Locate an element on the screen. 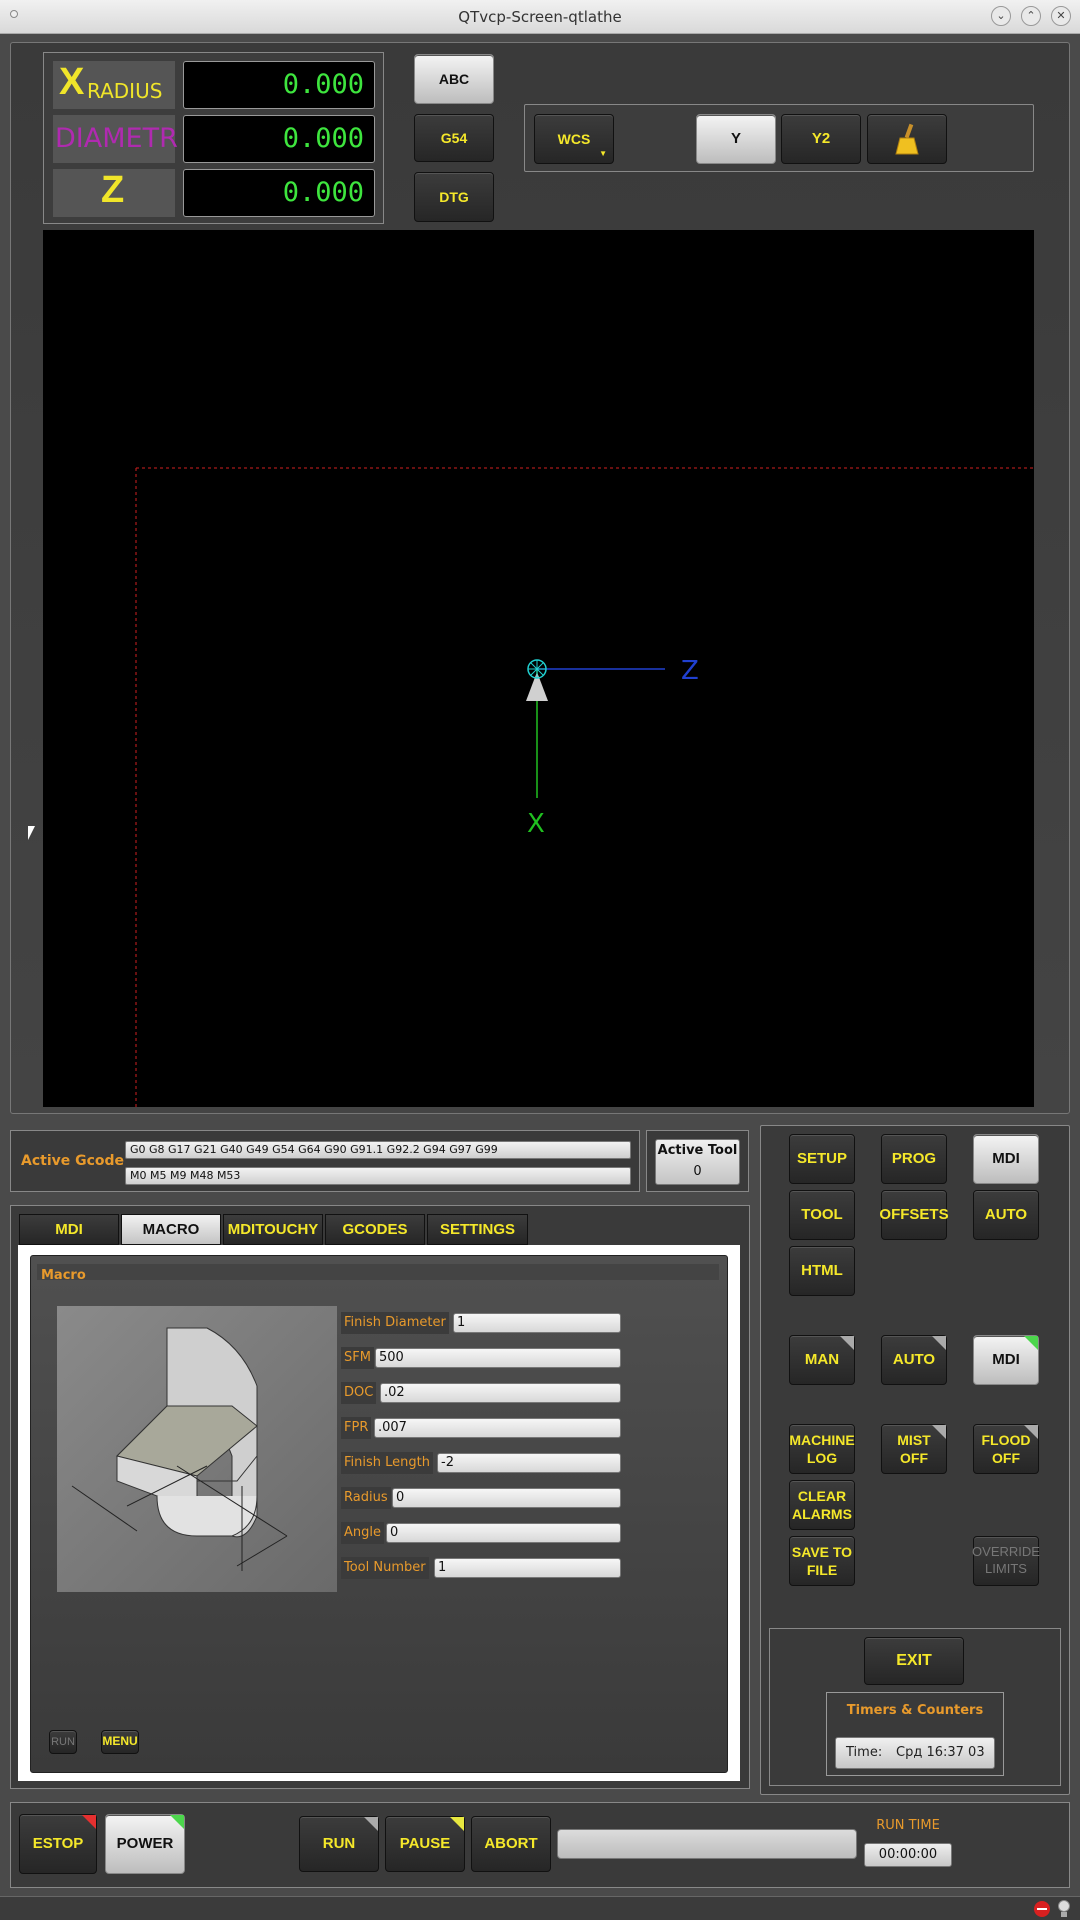 The image size is (1080, 1920). estop-button: ESTOP is located at coordinates (58, 1844).